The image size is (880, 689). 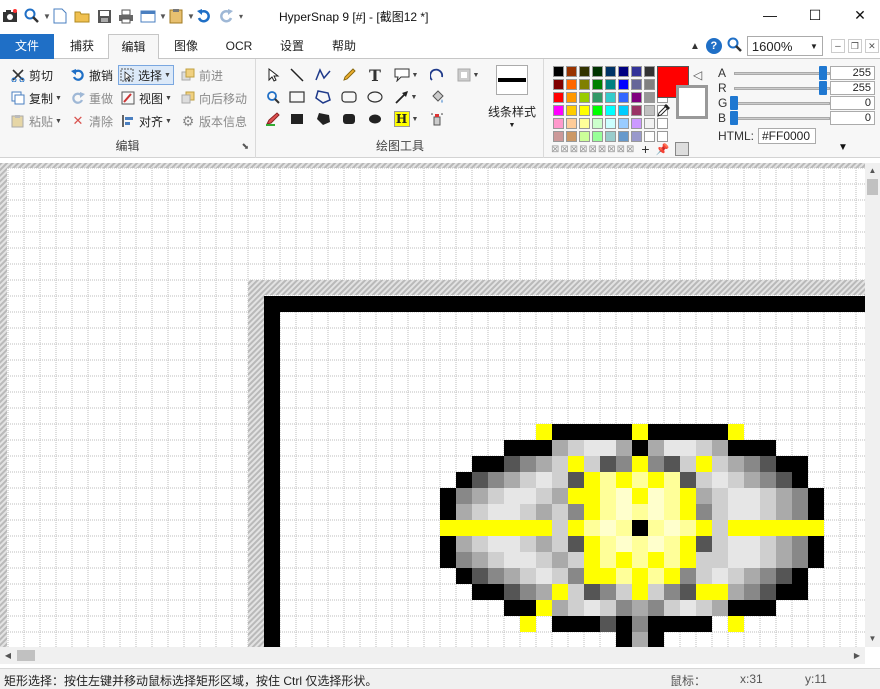 I want to click on callout-tool-icon: ▼, so click(x=406, y=75).